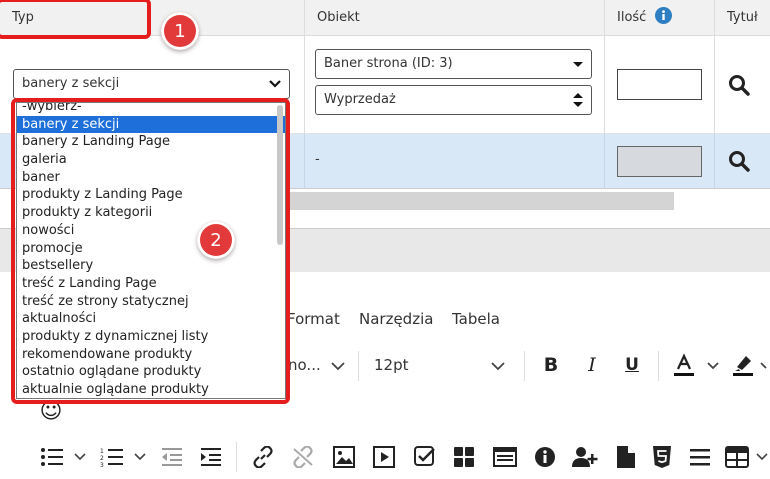 This screenshot has height=479, width=770. I want to click on media-icon, so click(384, 457).